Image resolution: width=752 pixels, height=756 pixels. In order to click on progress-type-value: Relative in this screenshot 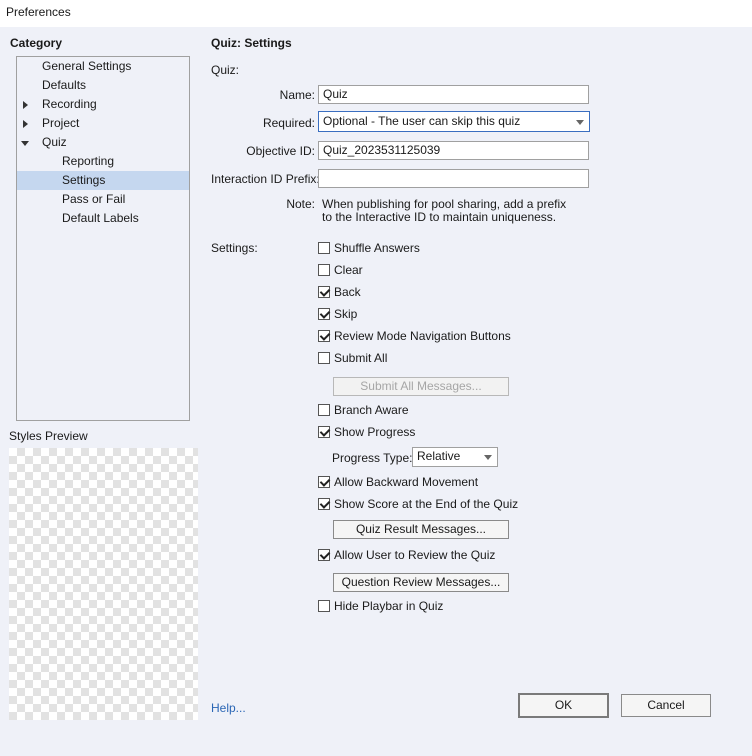, I will do `click(439, 456)`.